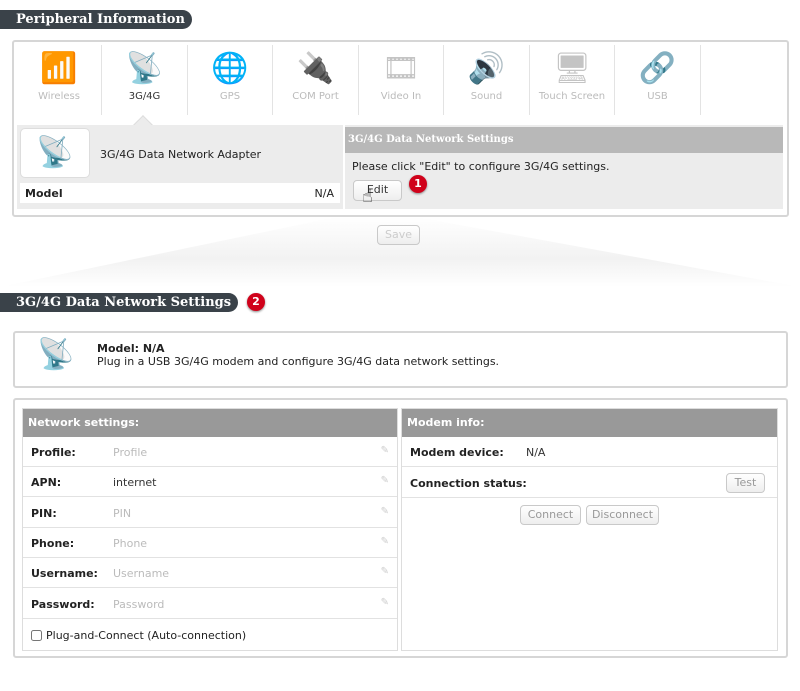  I want to click on field-input: PIN, so click(122, 513).